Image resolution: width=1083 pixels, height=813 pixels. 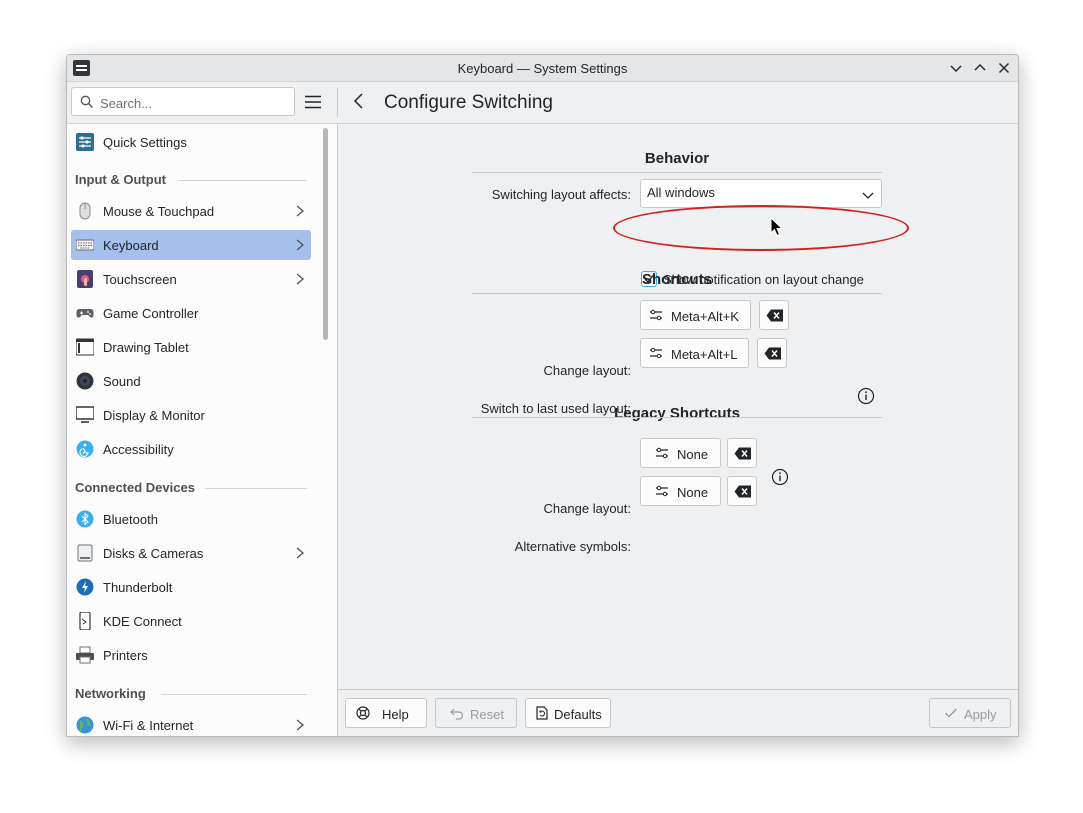 I want to click on sidebar-item-drawing-tablet: Drawing Tablet, so click(x=191, y=347).